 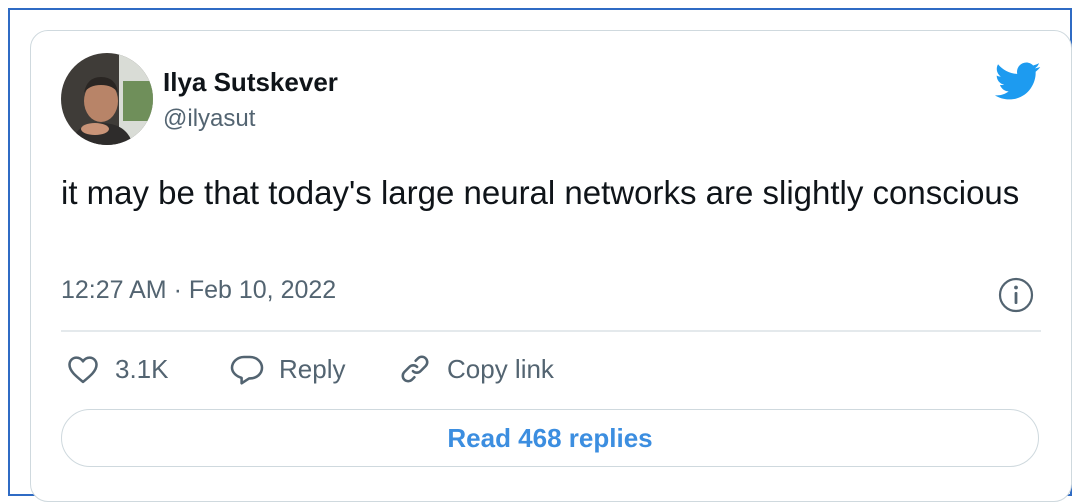 What do you see at coordinates (247, 370) in the screenshot?
I see `speech-bubble-icon` at bounding box center [247, 370].